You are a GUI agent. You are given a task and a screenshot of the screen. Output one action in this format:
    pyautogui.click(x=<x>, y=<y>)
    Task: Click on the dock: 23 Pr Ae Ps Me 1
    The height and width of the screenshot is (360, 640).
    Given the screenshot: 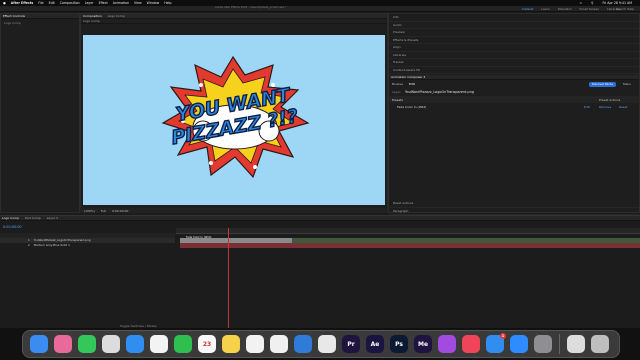 What is the action you would take?
    pyautogui.click(x=321, y=344)
    